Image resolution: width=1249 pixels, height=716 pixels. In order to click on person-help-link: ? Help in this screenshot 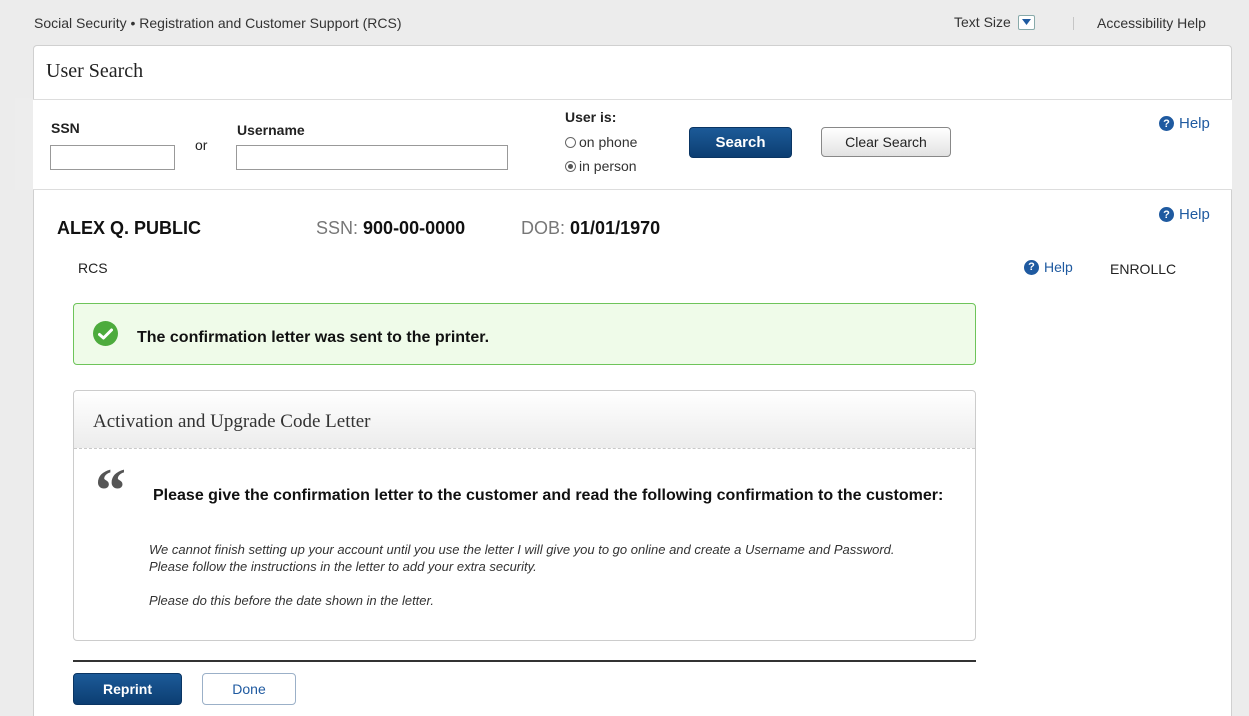, I will do `click(1184, 214)`.